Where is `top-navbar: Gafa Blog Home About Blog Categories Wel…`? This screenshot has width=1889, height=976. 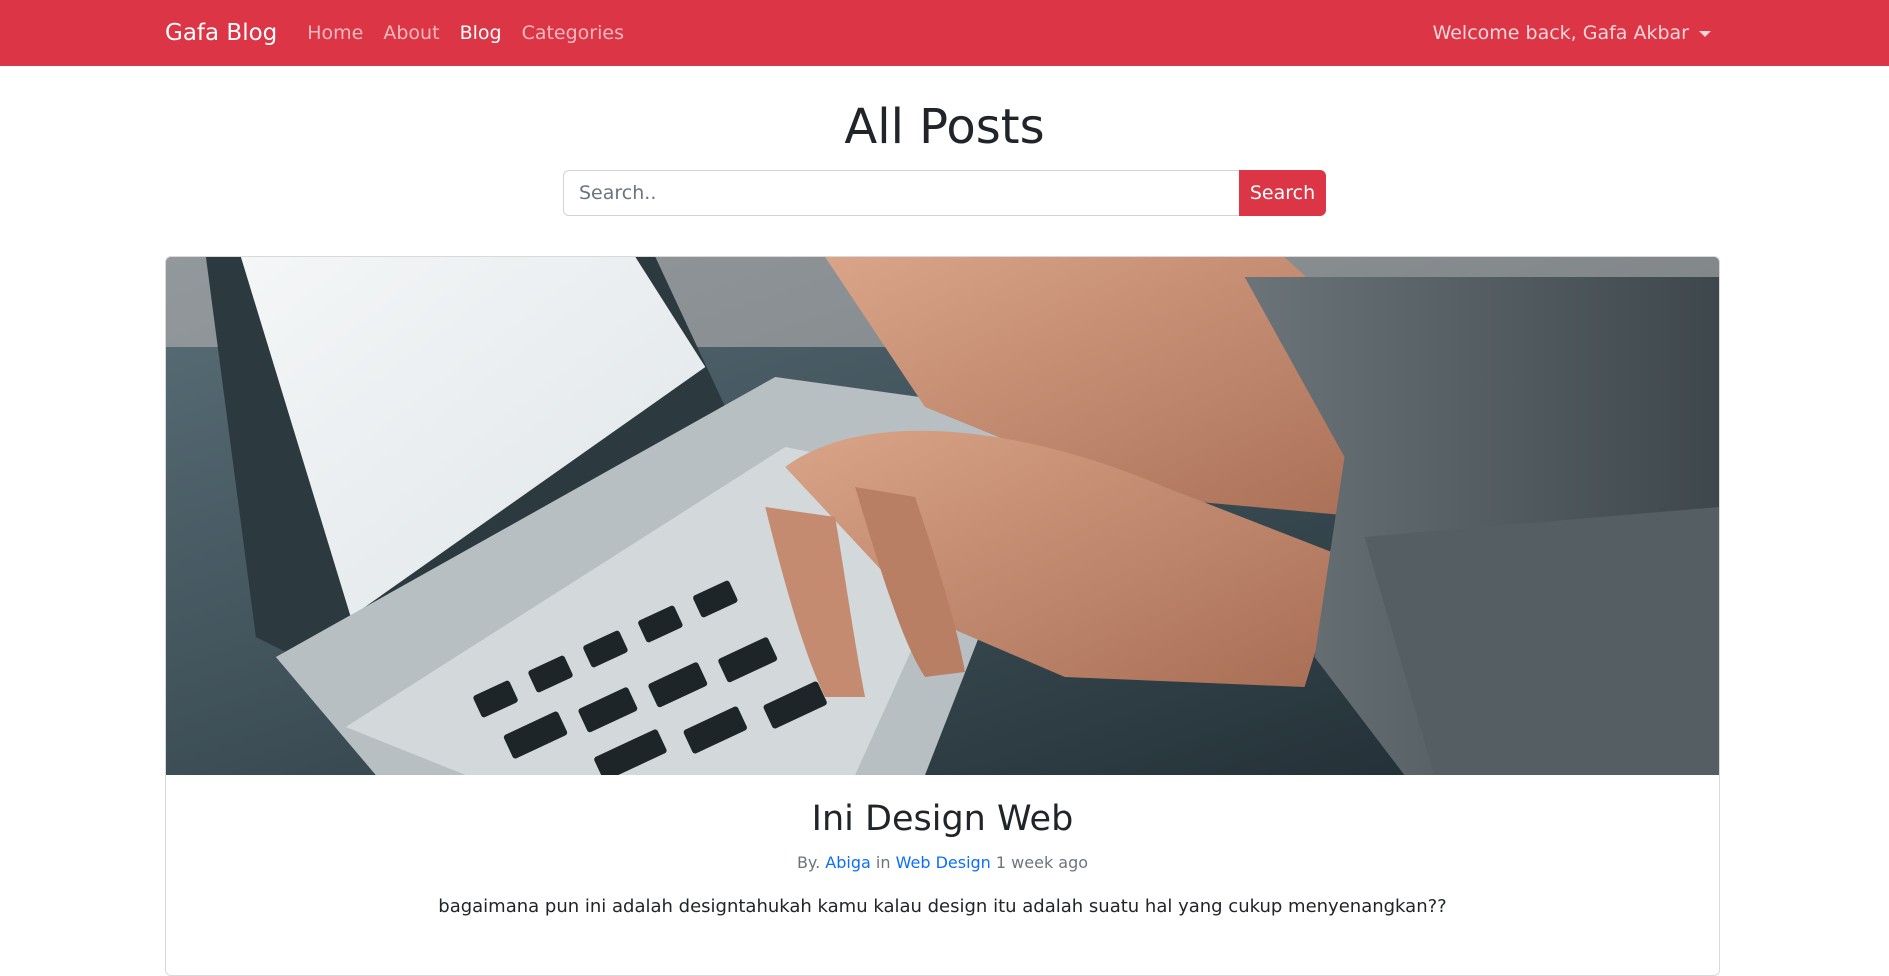
top-navbar: Gafa Blog Home About Blog Categories Wel… is located at coordinates (944, 33).